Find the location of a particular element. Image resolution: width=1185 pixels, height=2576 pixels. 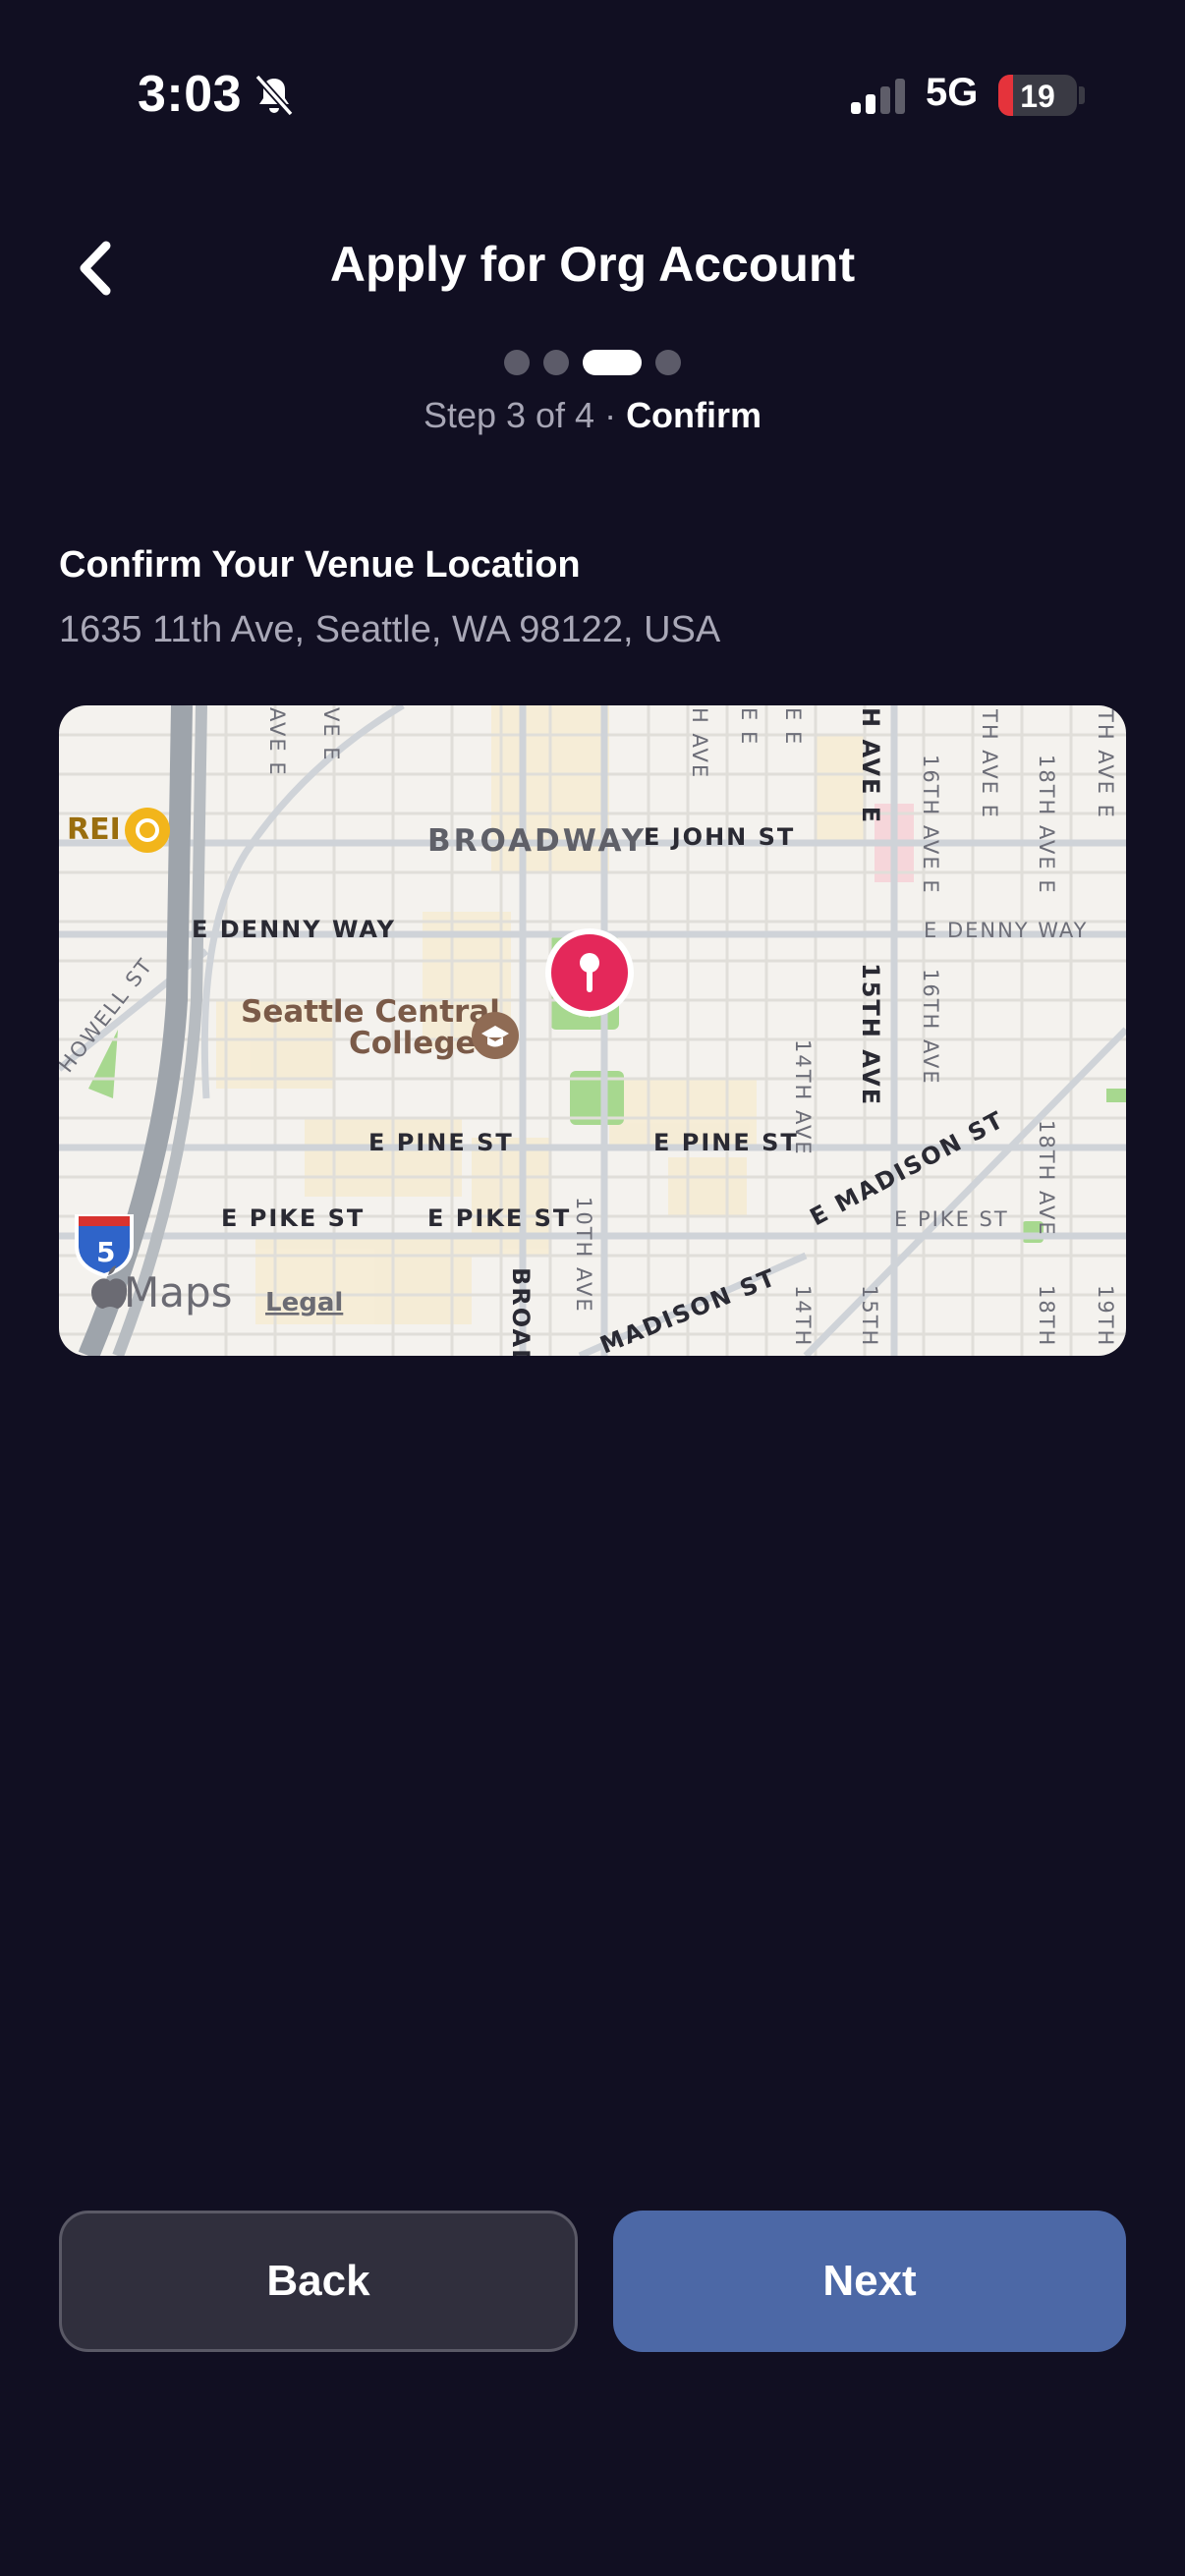

interstate-number: 5 is located at coordinates (106, 1252).